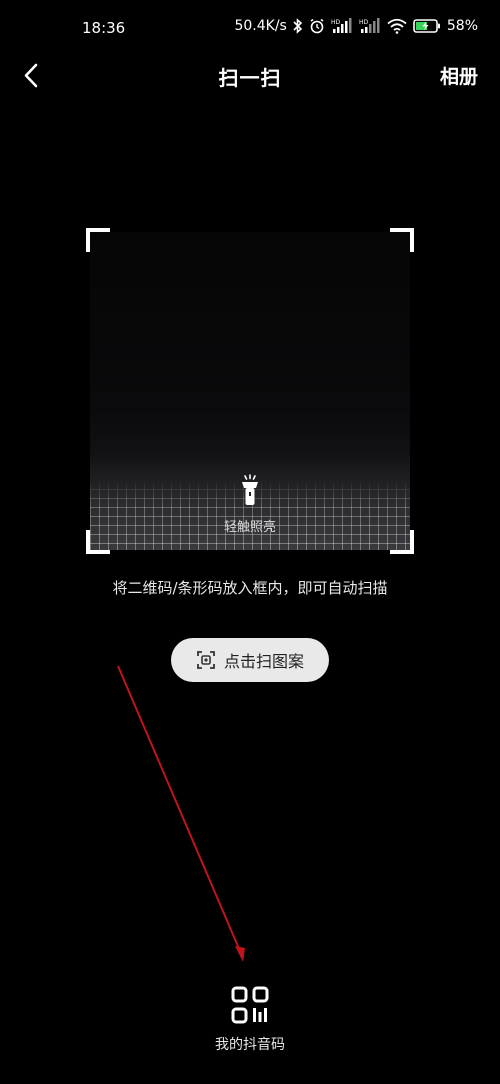 The height and width of the screenshot is (1084, 500). Describe the element at coordinates (462, 26) in the screenshot. I see `battery-percent: 58%` at that location.